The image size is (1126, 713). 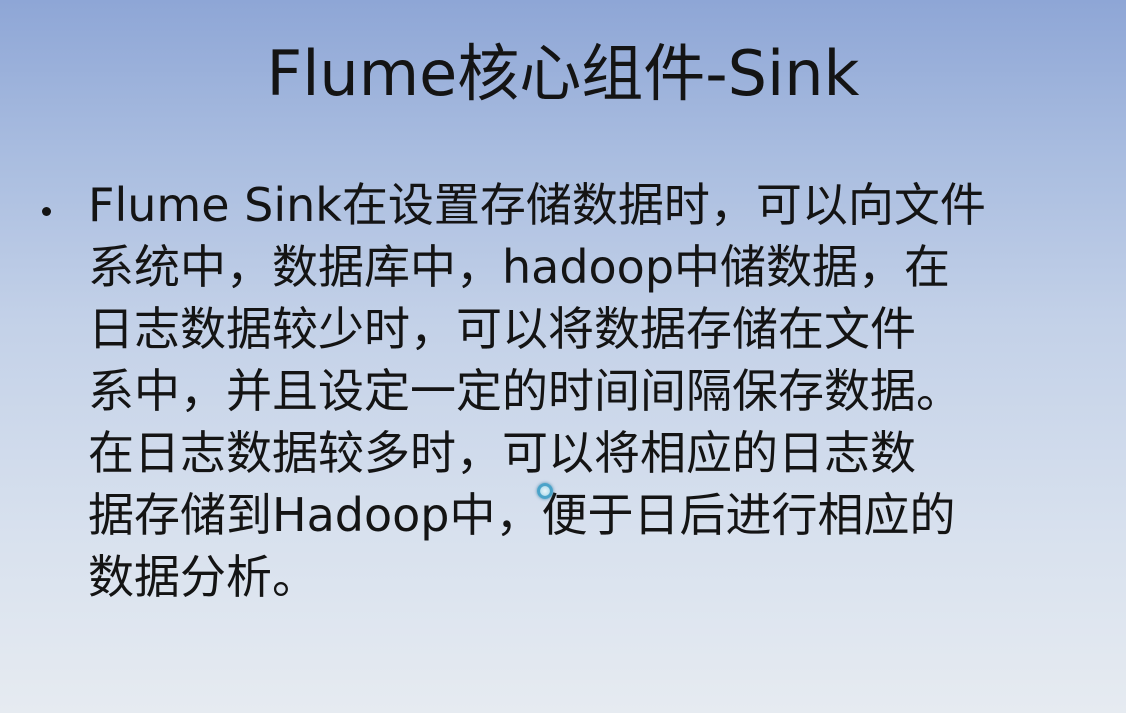 I want to click on busy-cursor-icon, so click(x=545, y=491).